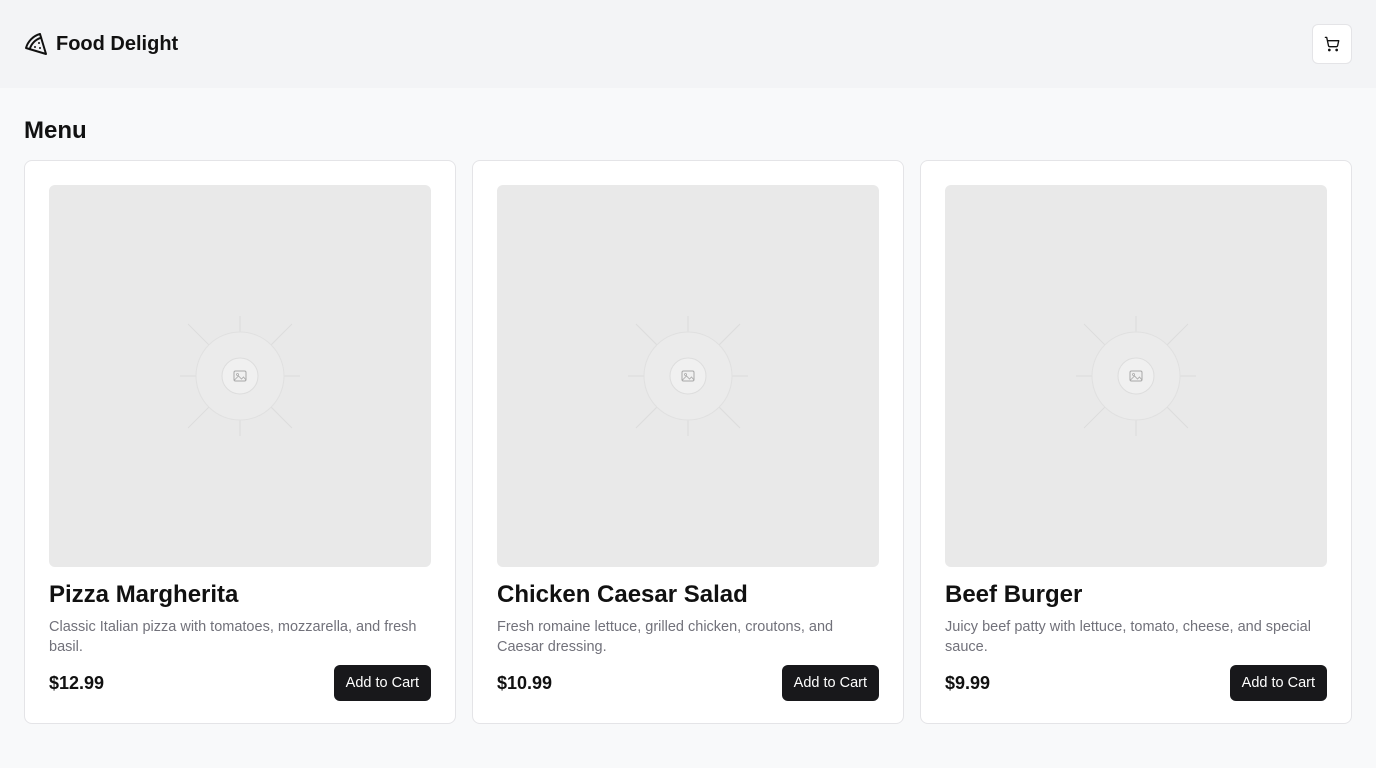  I want to click on card-footer: $9.99 Add to Cart, so click(1136, 683).